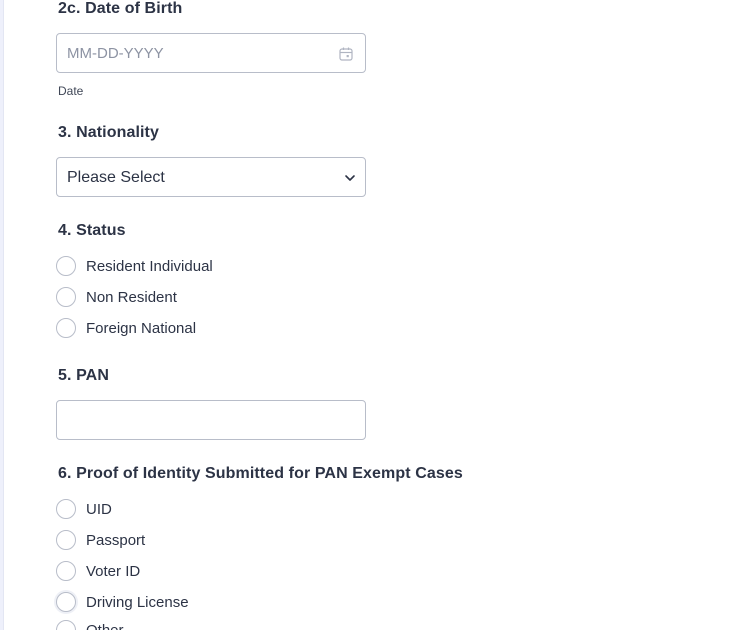 The height and width of the screenshot is (630, 756). Describe the element at coordinates (211, 177) in the screenshot. I see `nationality-select: Please Select` at that location.